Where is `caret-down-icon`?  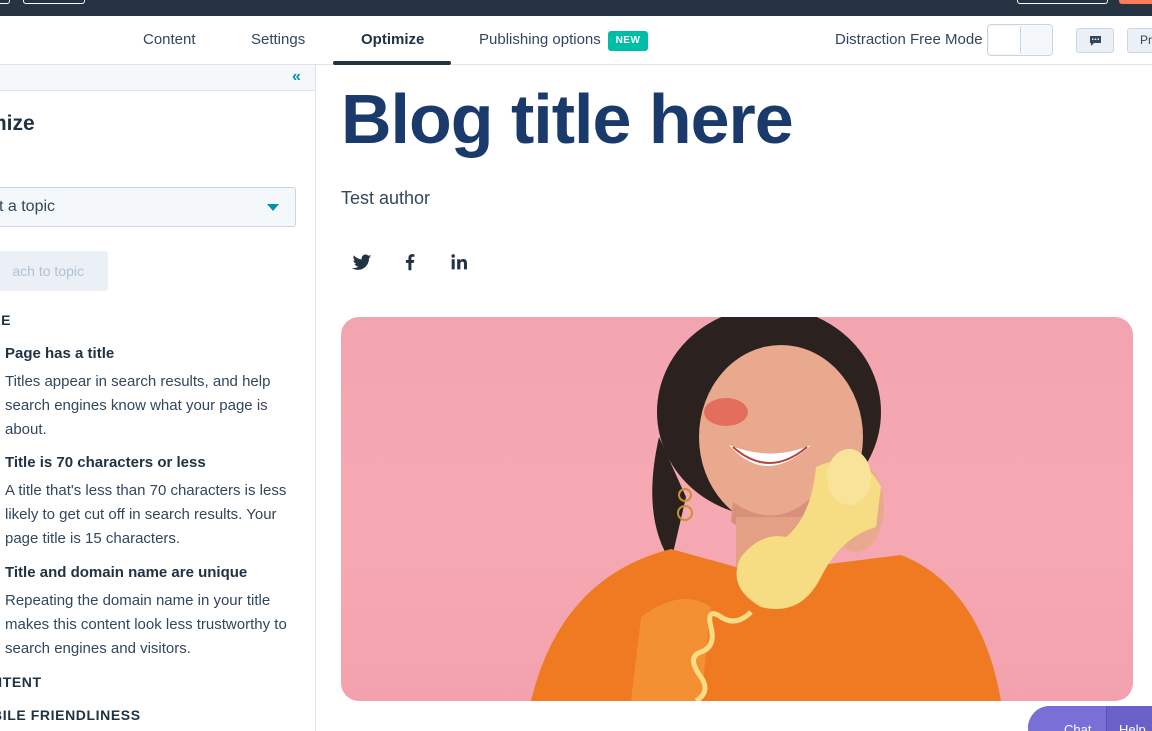 caret-down-icon is located at coordinates (273, 207).